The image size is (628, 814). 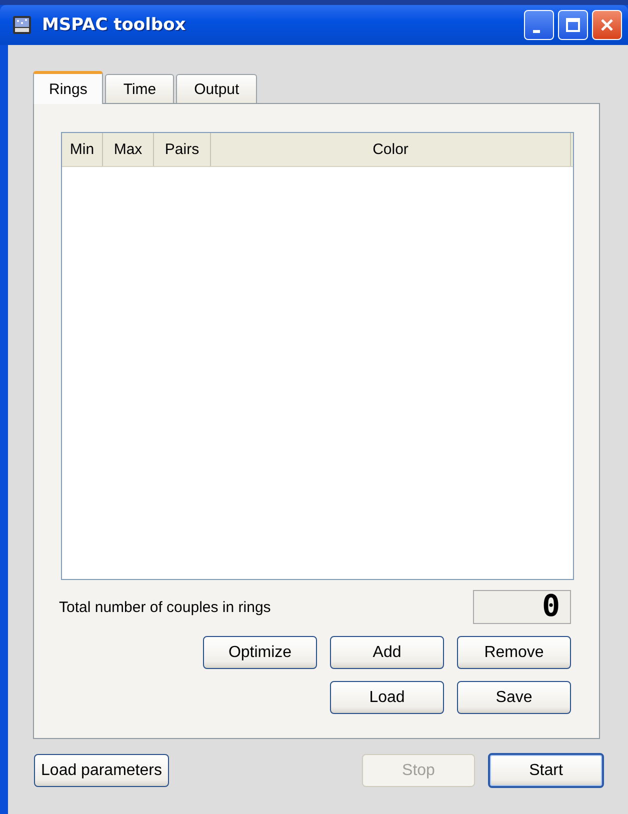 What do you see at coordinates (217, 88) in the screenshot?
I see `tab: Output` at bounding box center [217, 88].